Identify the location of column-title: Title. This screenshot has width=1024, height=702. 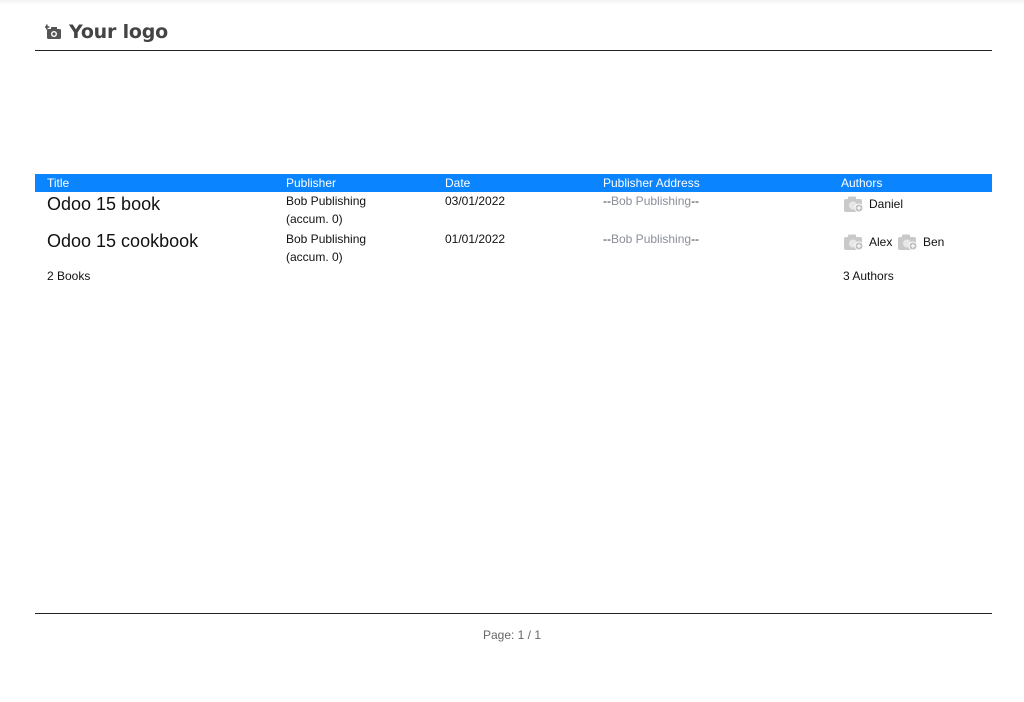
(58, 183).